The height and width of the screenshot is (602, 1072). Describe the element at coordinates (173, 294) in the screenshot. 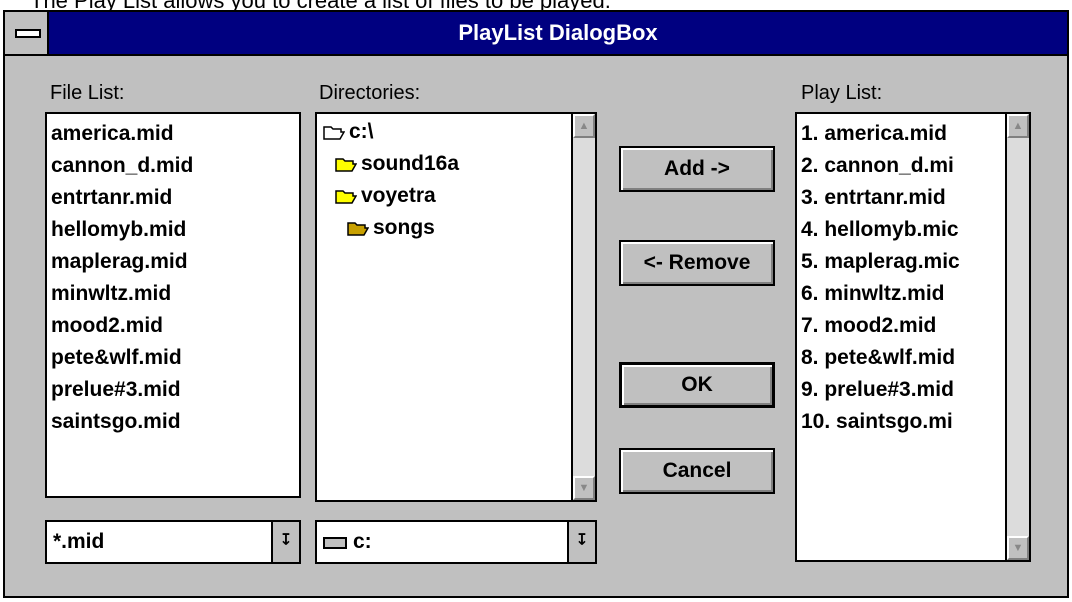

I see `list-item: minwltz.mid` at that location.